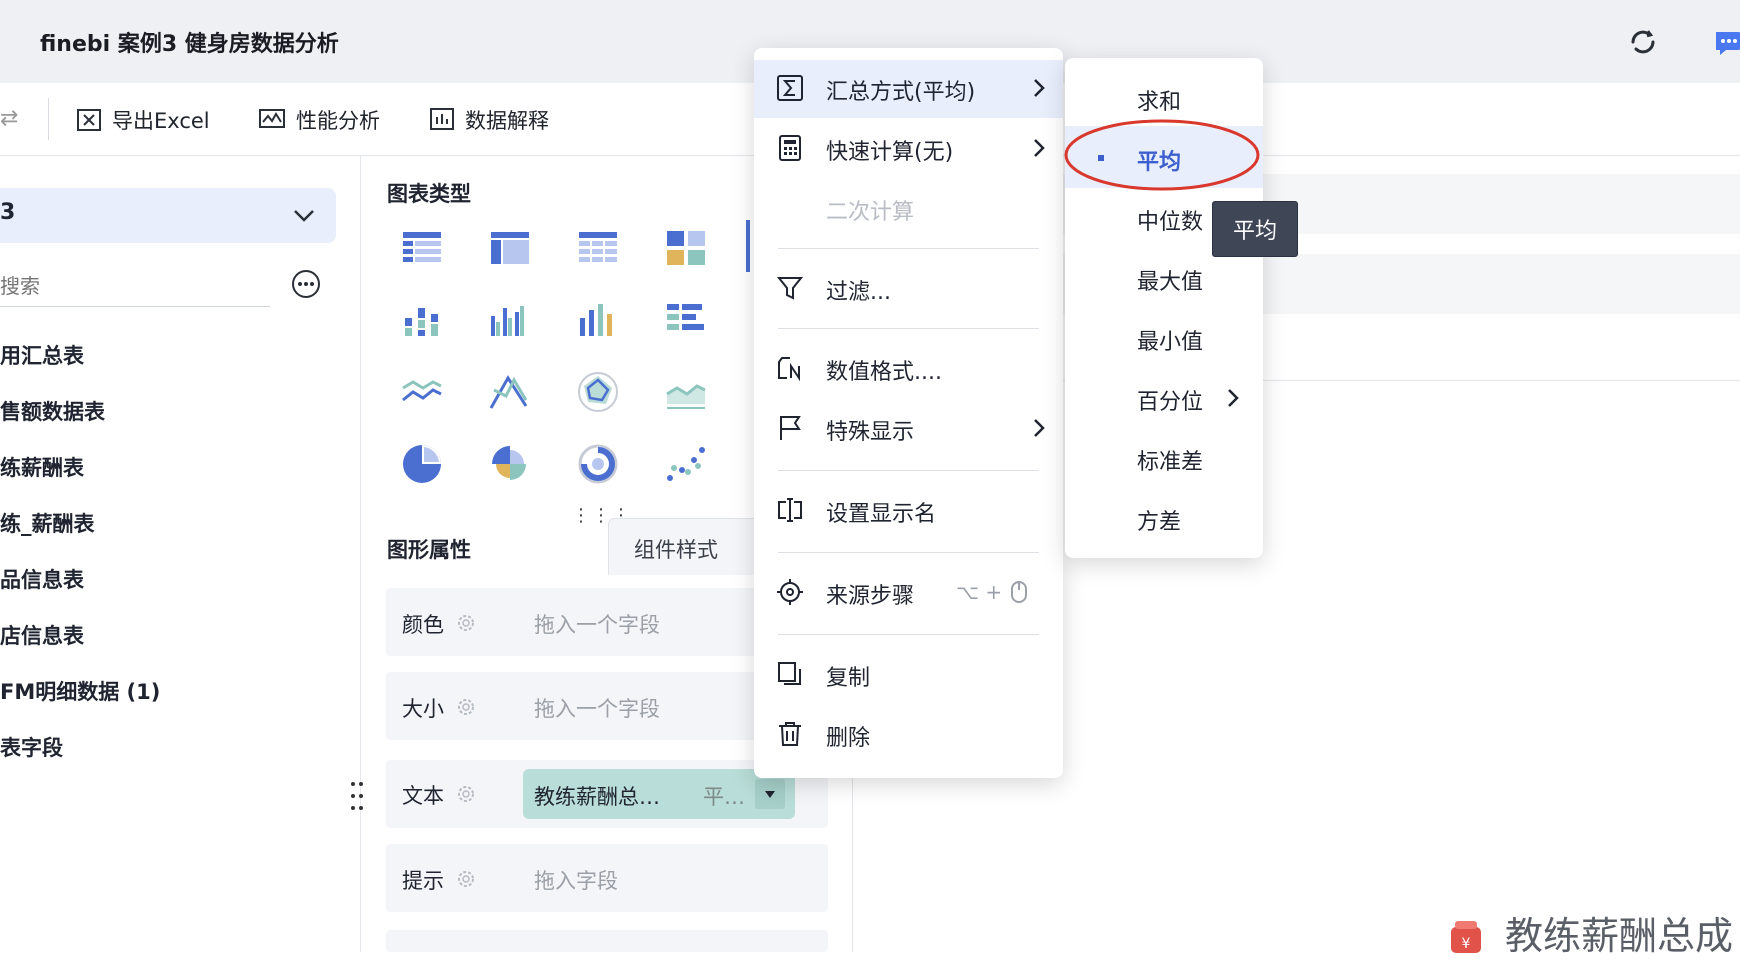 The height and width of the screenshot is (960, 1740). Describe the element at coordinates (1170, 340) in the screenshot. I see `submenu-item-min: 最小值` at that location.